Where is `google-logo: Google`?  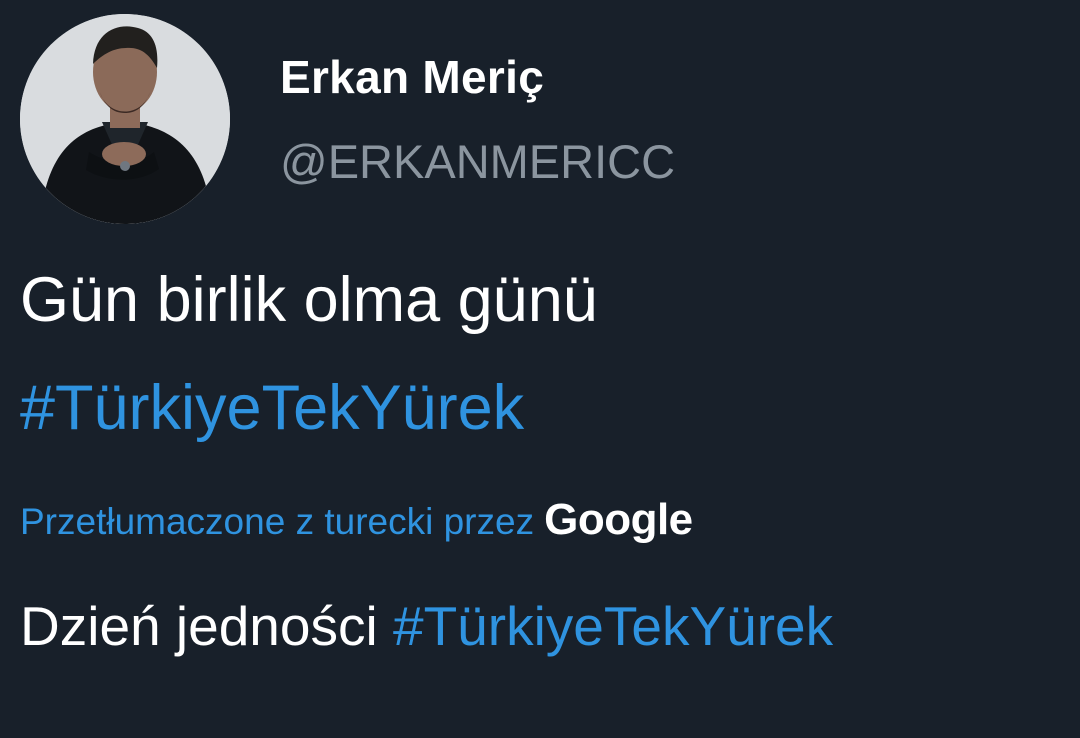 google-logo: Google is located at coordinates (618, 519).